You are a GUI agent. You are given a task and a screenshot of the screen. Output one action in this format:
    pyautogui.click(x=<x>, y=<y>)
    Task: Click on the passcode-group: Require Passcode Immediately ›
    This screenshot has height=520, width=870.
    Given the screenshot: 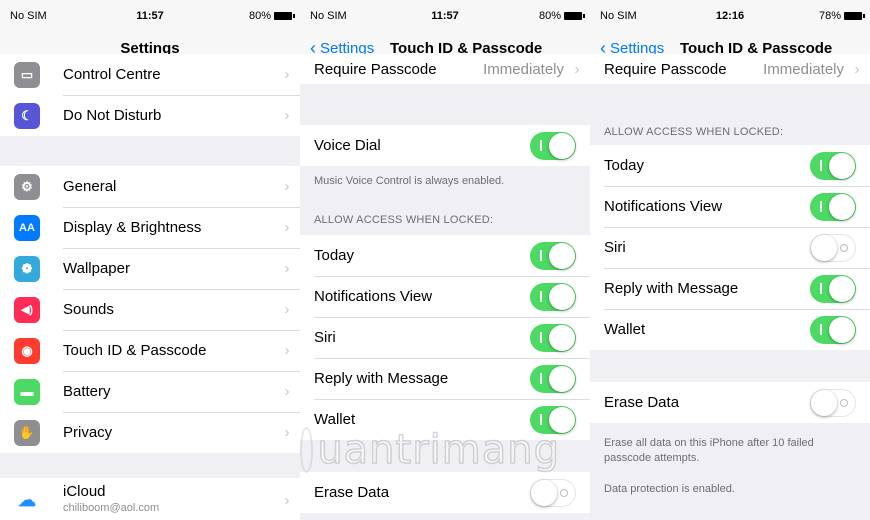 What is the action you would take?
    pyautogui.click(x=445, y=69)
    